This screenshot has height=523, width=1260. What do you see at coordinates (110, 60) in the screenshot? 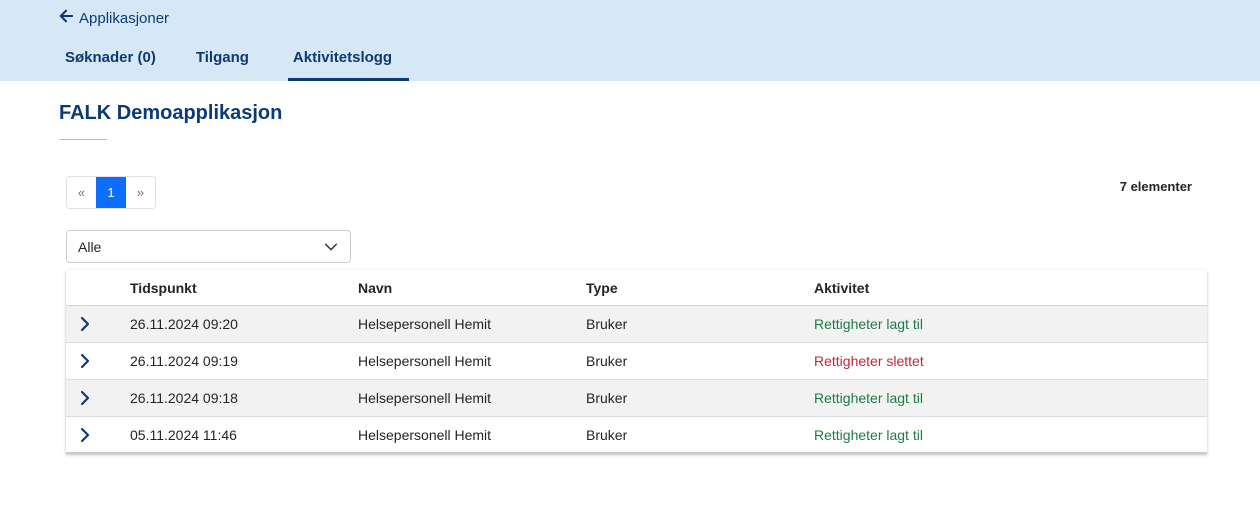
I see `tab-applications: Søknader (0)` at bounding box center [110, 60].